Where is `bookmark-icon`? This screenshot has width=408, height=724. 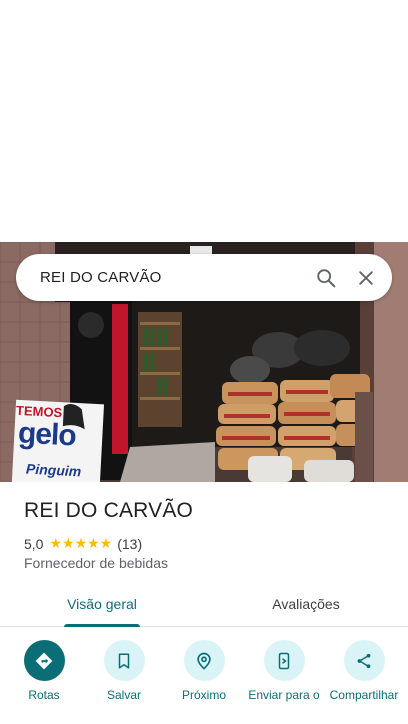 bookmark-icon is located at coordinates (124, 660).